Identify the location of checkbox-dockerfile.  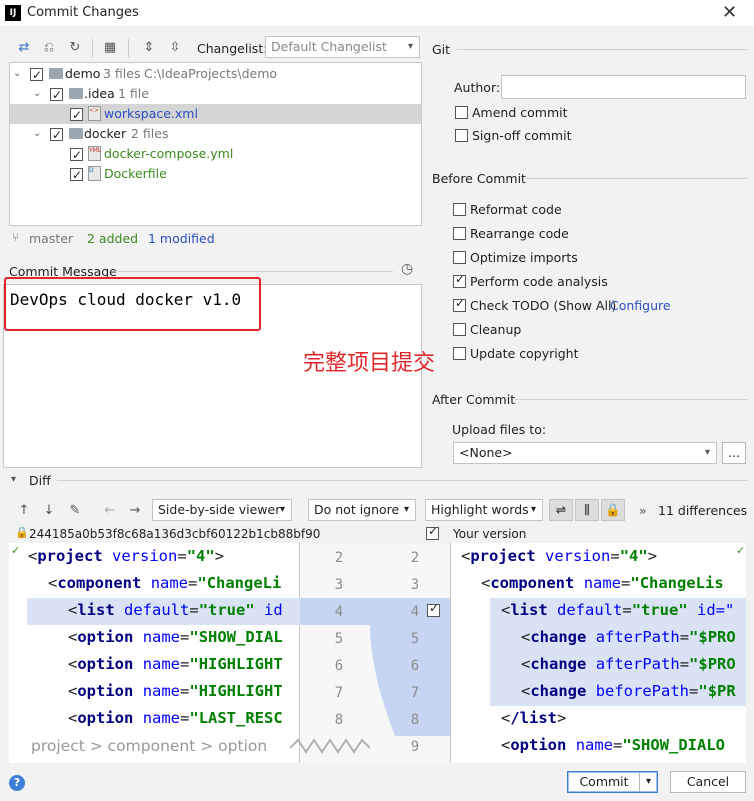
(76, 175).